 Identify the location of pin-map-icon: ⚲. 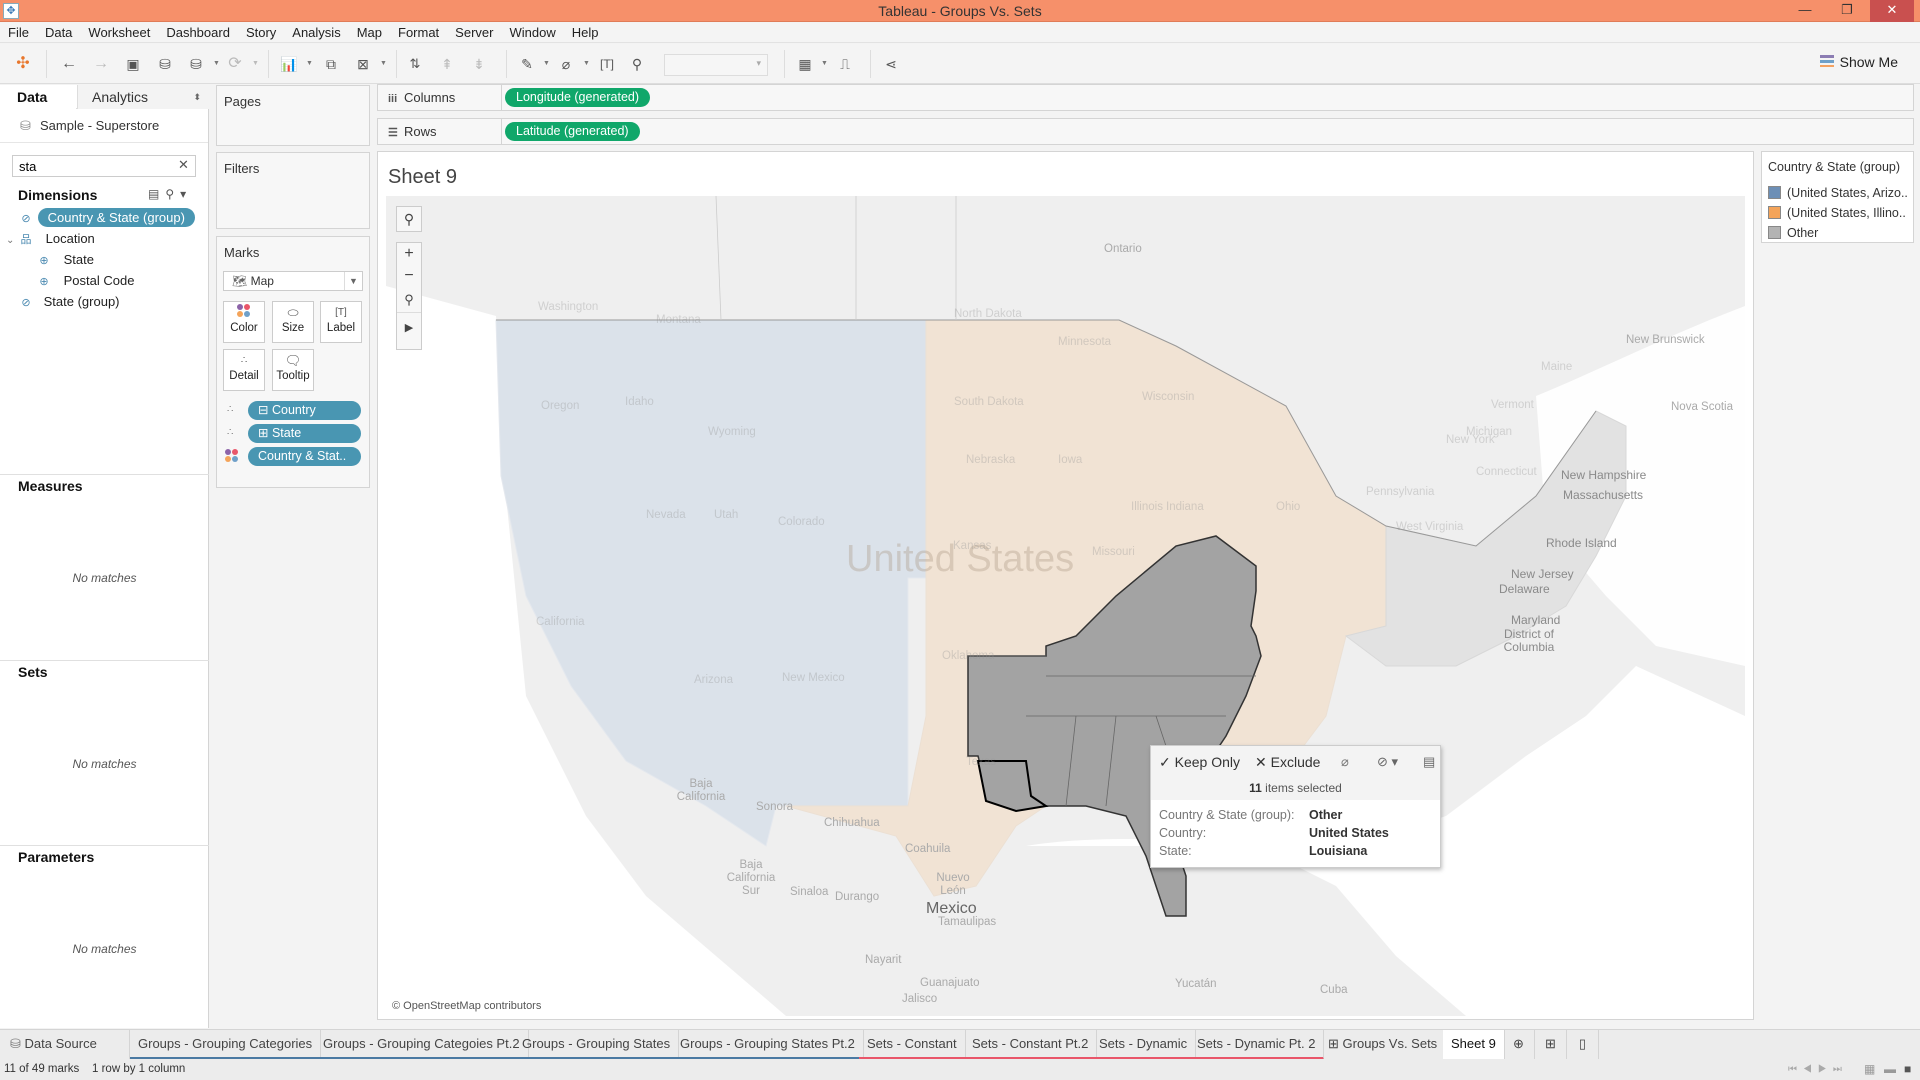
(409, 300).